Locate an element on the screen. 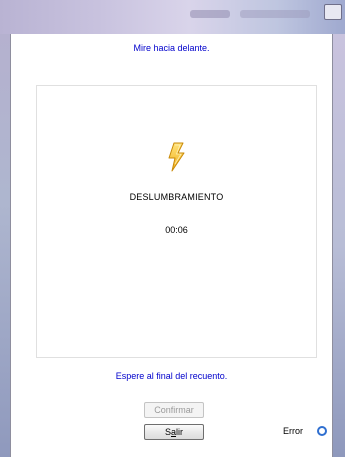 Image resolution: width=345 pixels, height=457 pixels. exit-label-suffix: lir is located at coordinates (180, 432).